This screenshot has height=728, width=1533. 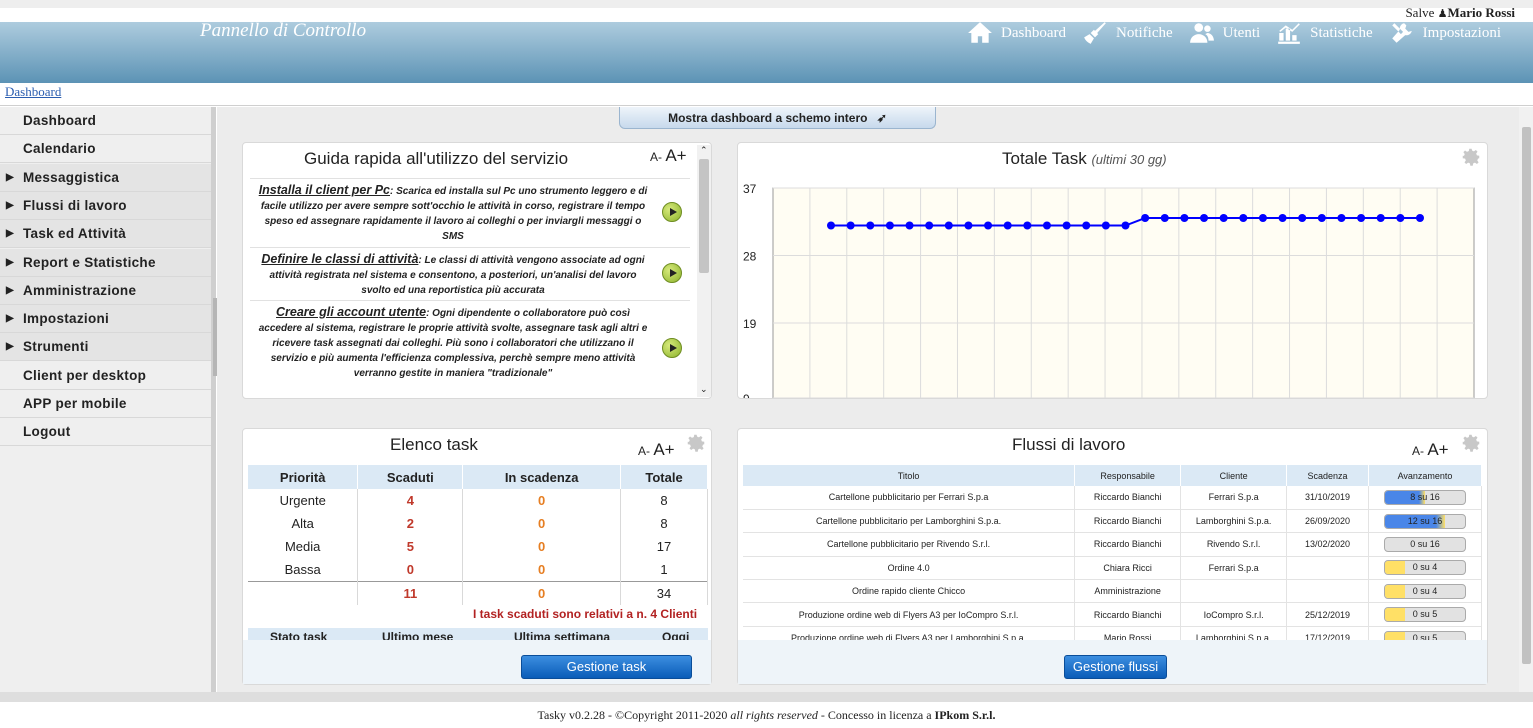 I want to click on flussi-avanzamento-cell: 12 su 16, so click(x=1425, y=521).